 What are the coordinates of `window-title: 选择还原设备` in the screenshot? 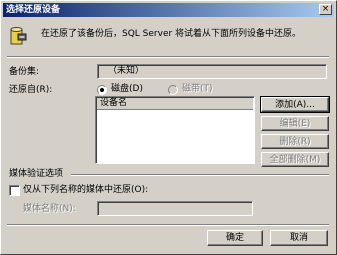 It's located at (33, 10).